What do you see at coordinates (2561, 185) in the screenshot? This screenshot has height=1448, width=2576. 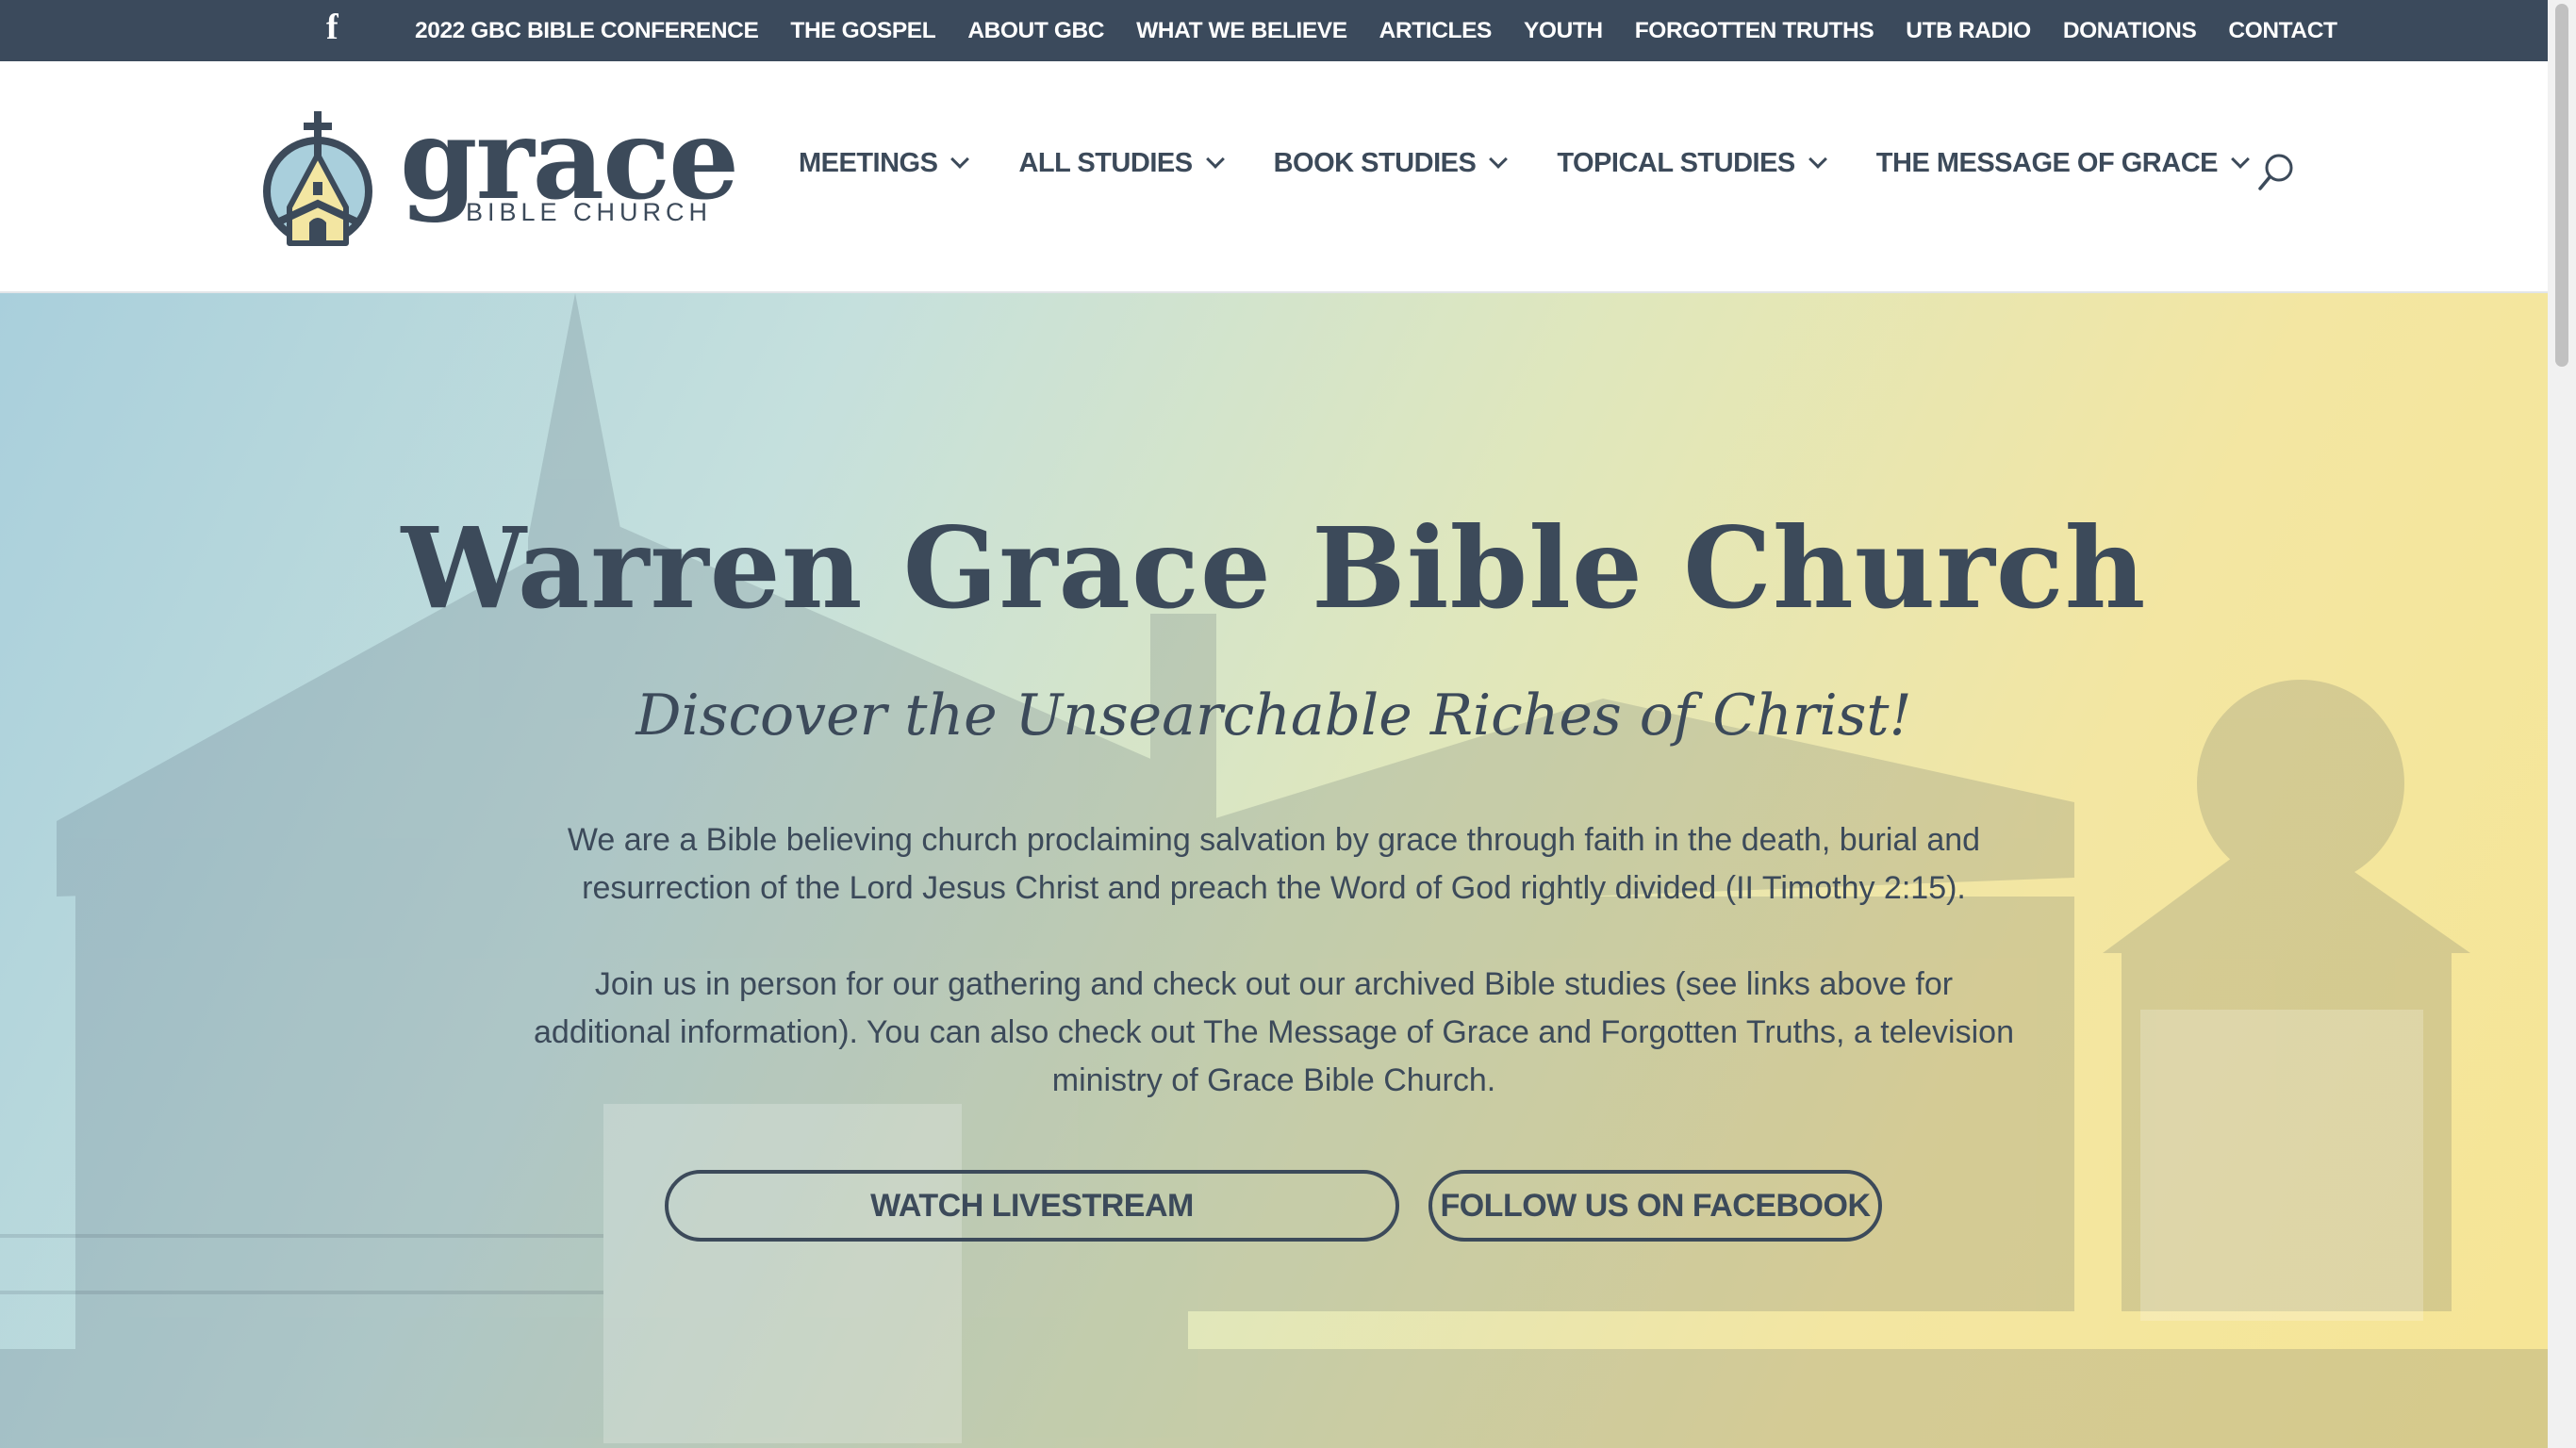 I see `scrollbar-thumb` at bounding box center [2561, 185].